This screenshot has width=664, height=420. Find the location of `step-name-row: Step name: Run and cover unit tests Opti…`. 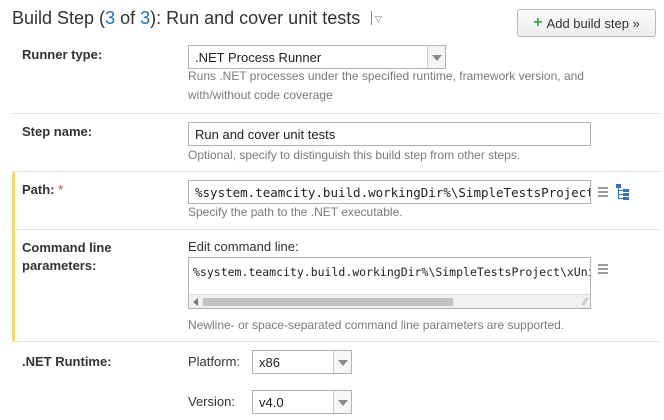

step-name-row: Step name: Run and cover unit tests Opti… is located at coordinates (336, 143).